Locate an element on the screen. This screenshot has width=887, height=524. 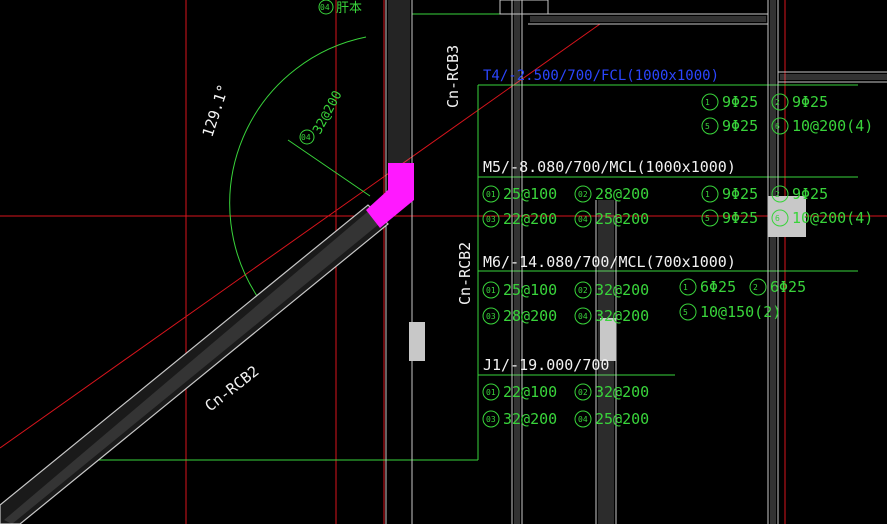
section-2-left-1a-value: 25@100 is located at coordinates (530, 194).